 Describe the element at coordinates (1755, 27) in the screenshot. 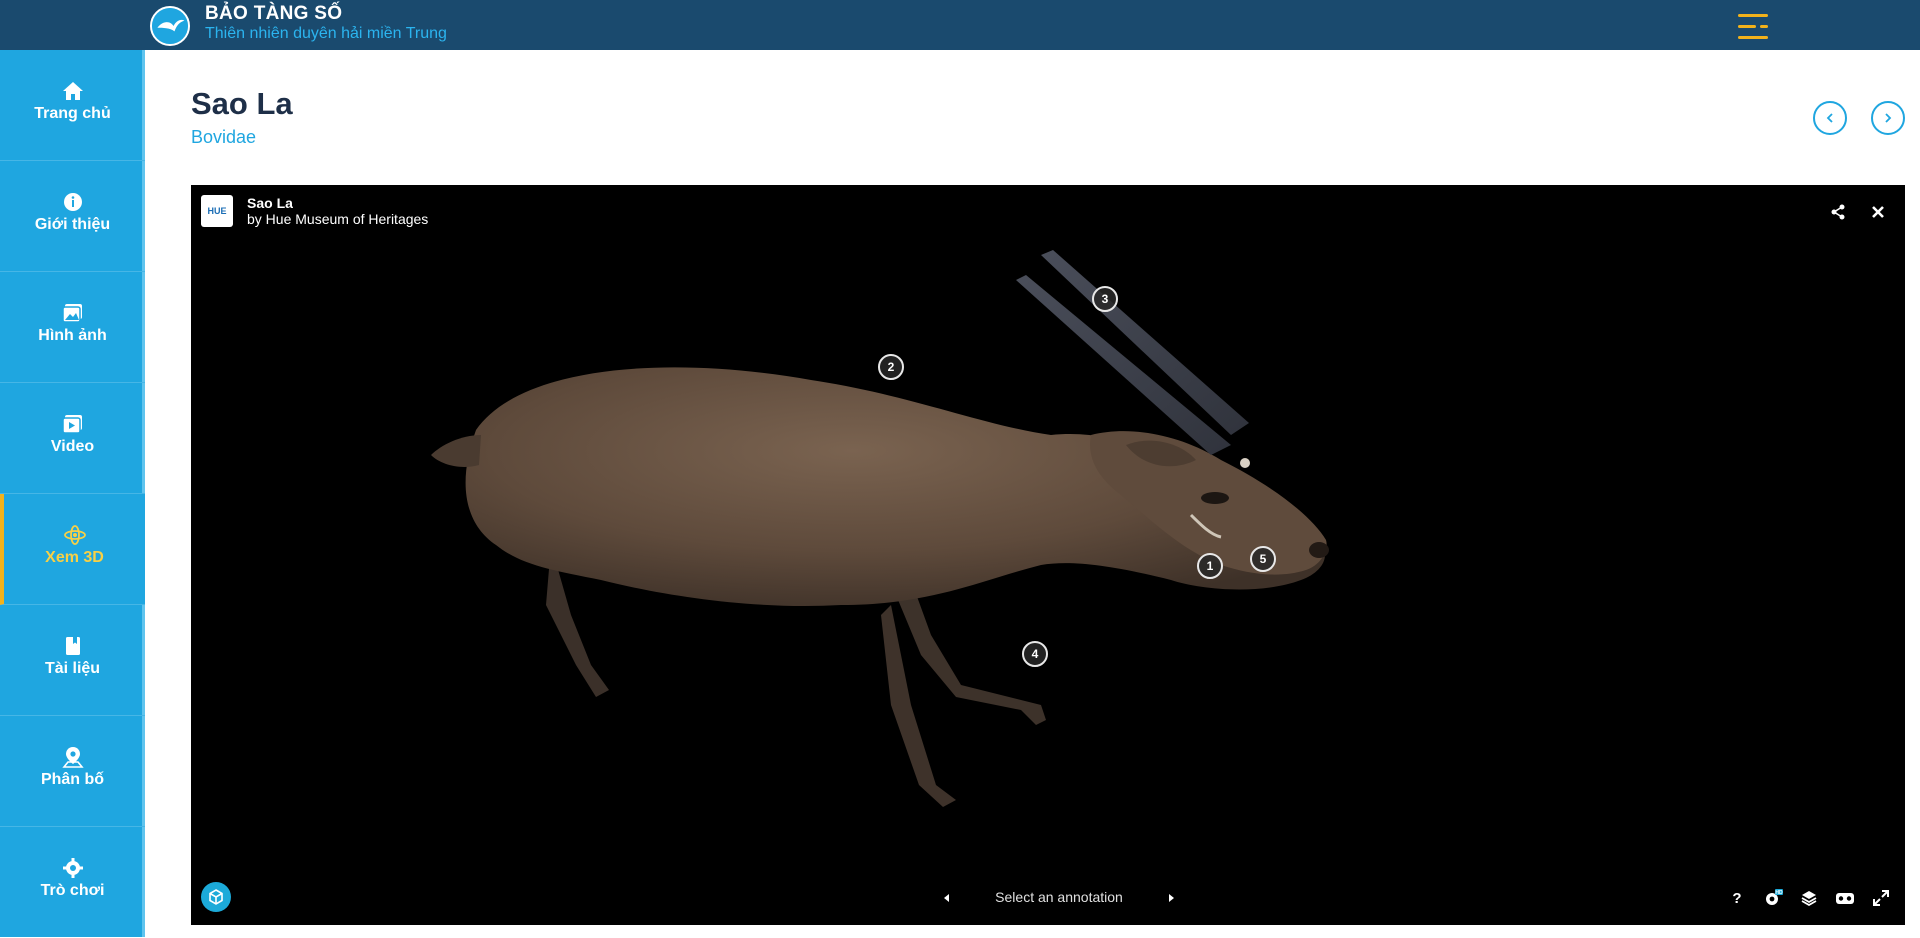

I see `hamburger-menu-icon` at that location.